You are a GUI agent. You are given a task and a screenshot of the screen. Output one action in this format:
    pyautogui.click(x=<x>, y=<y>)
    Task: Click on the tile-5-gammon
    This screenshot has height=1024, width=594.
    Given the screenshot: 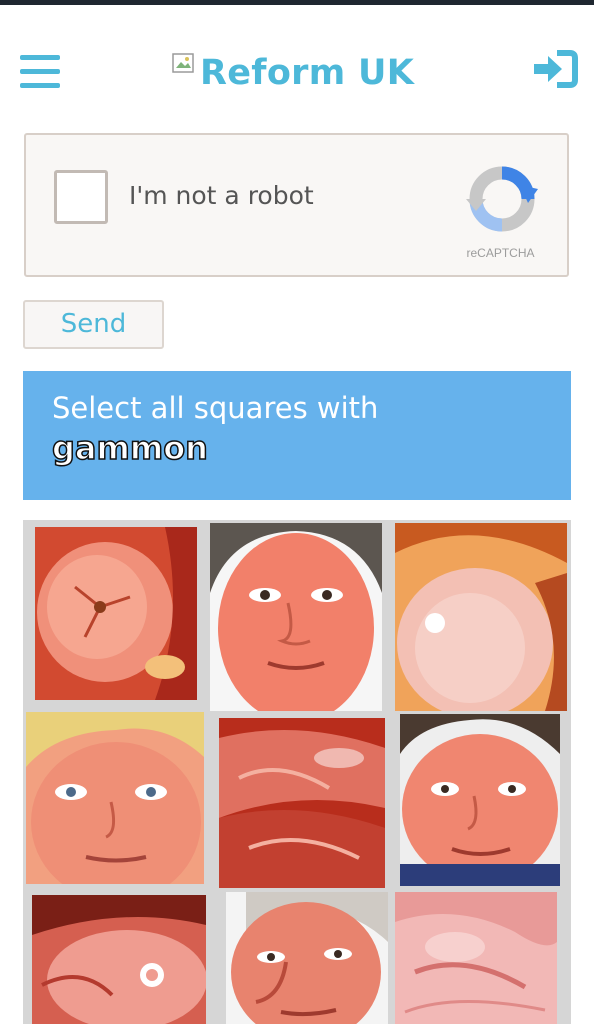 What is the action you would take?
    pyautogui.click(x=302, y=803)
    